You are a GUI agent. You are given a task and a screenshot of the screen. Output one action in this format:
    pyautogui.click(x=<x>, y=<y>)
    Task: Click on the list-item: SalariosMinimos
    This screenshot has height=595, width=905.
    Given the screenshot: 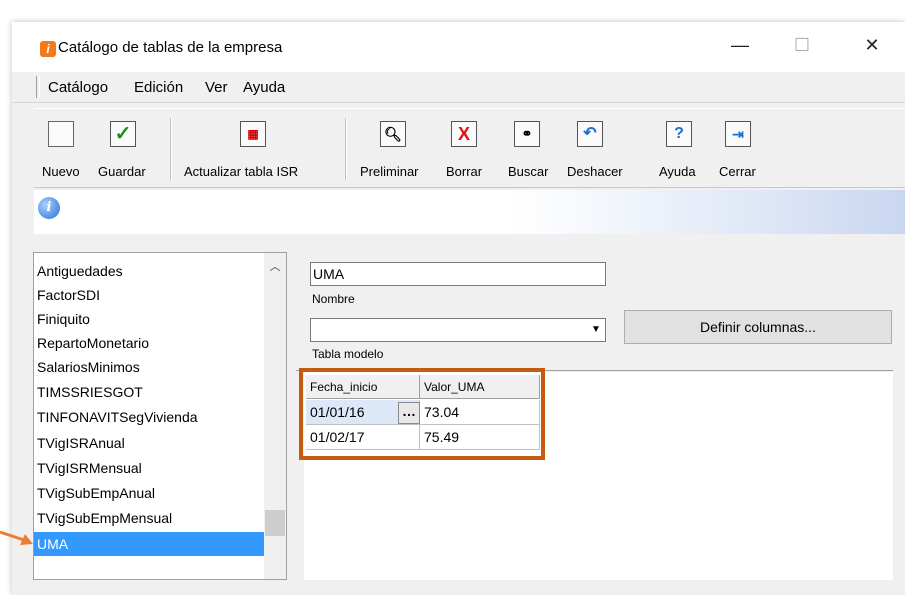 What is the action you would take?
    pyautogui.click(x=88, y=367)
    